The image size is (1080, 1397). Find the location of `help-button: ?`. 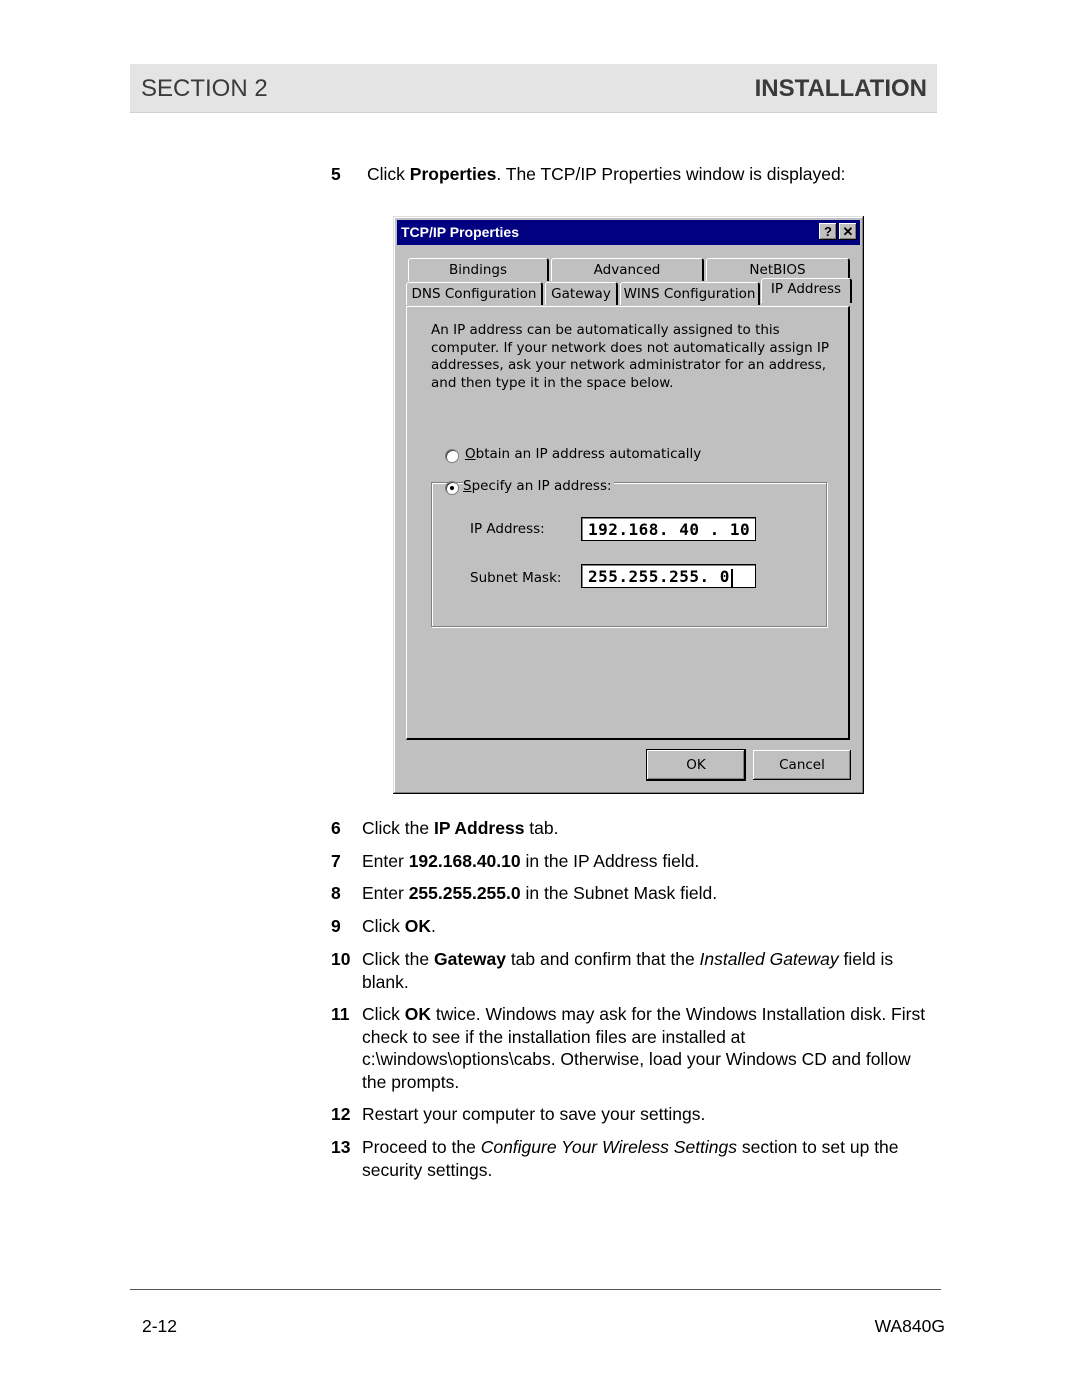

help-button: ? is located at coordinates (828, 231).